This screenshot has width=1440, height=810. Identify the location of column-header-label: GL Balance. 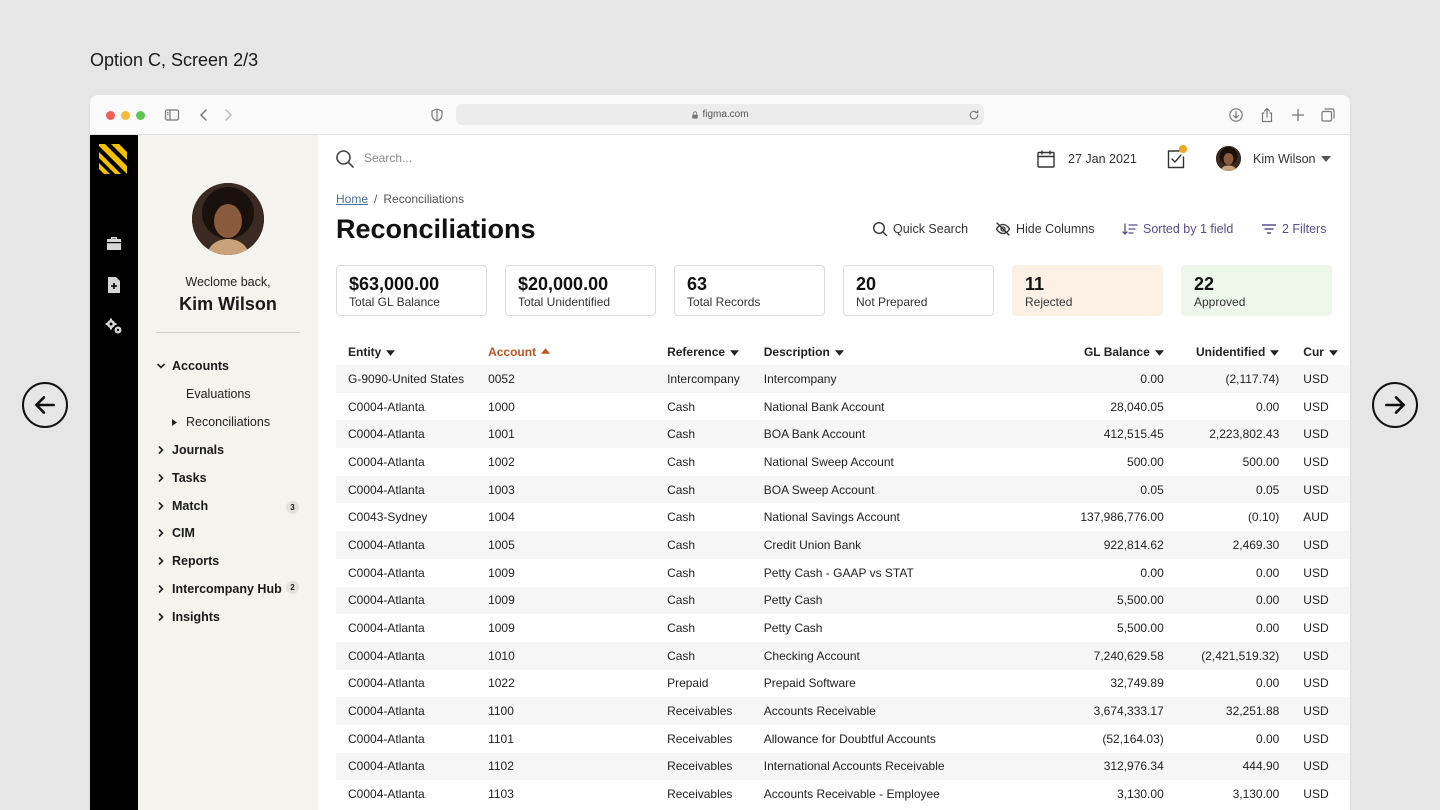
(1116, 352).